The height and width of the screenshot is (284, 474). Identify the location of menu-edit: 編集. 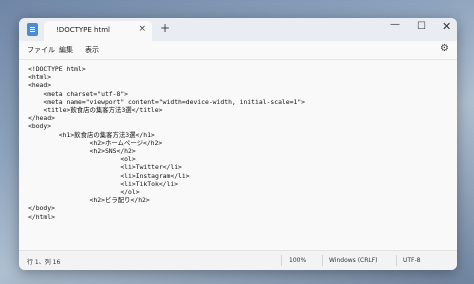
(66, 50).